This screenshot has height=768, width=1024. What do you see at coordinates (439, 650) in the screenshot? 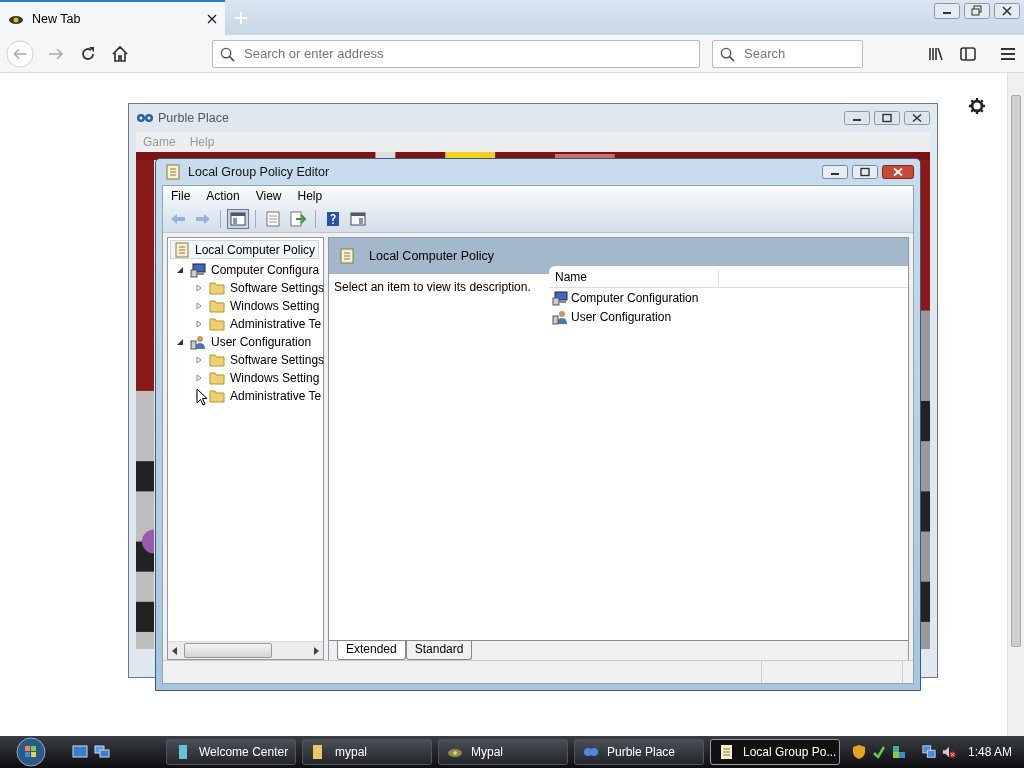
I see `view-tab: Standard` at bounding box center [439, 650].